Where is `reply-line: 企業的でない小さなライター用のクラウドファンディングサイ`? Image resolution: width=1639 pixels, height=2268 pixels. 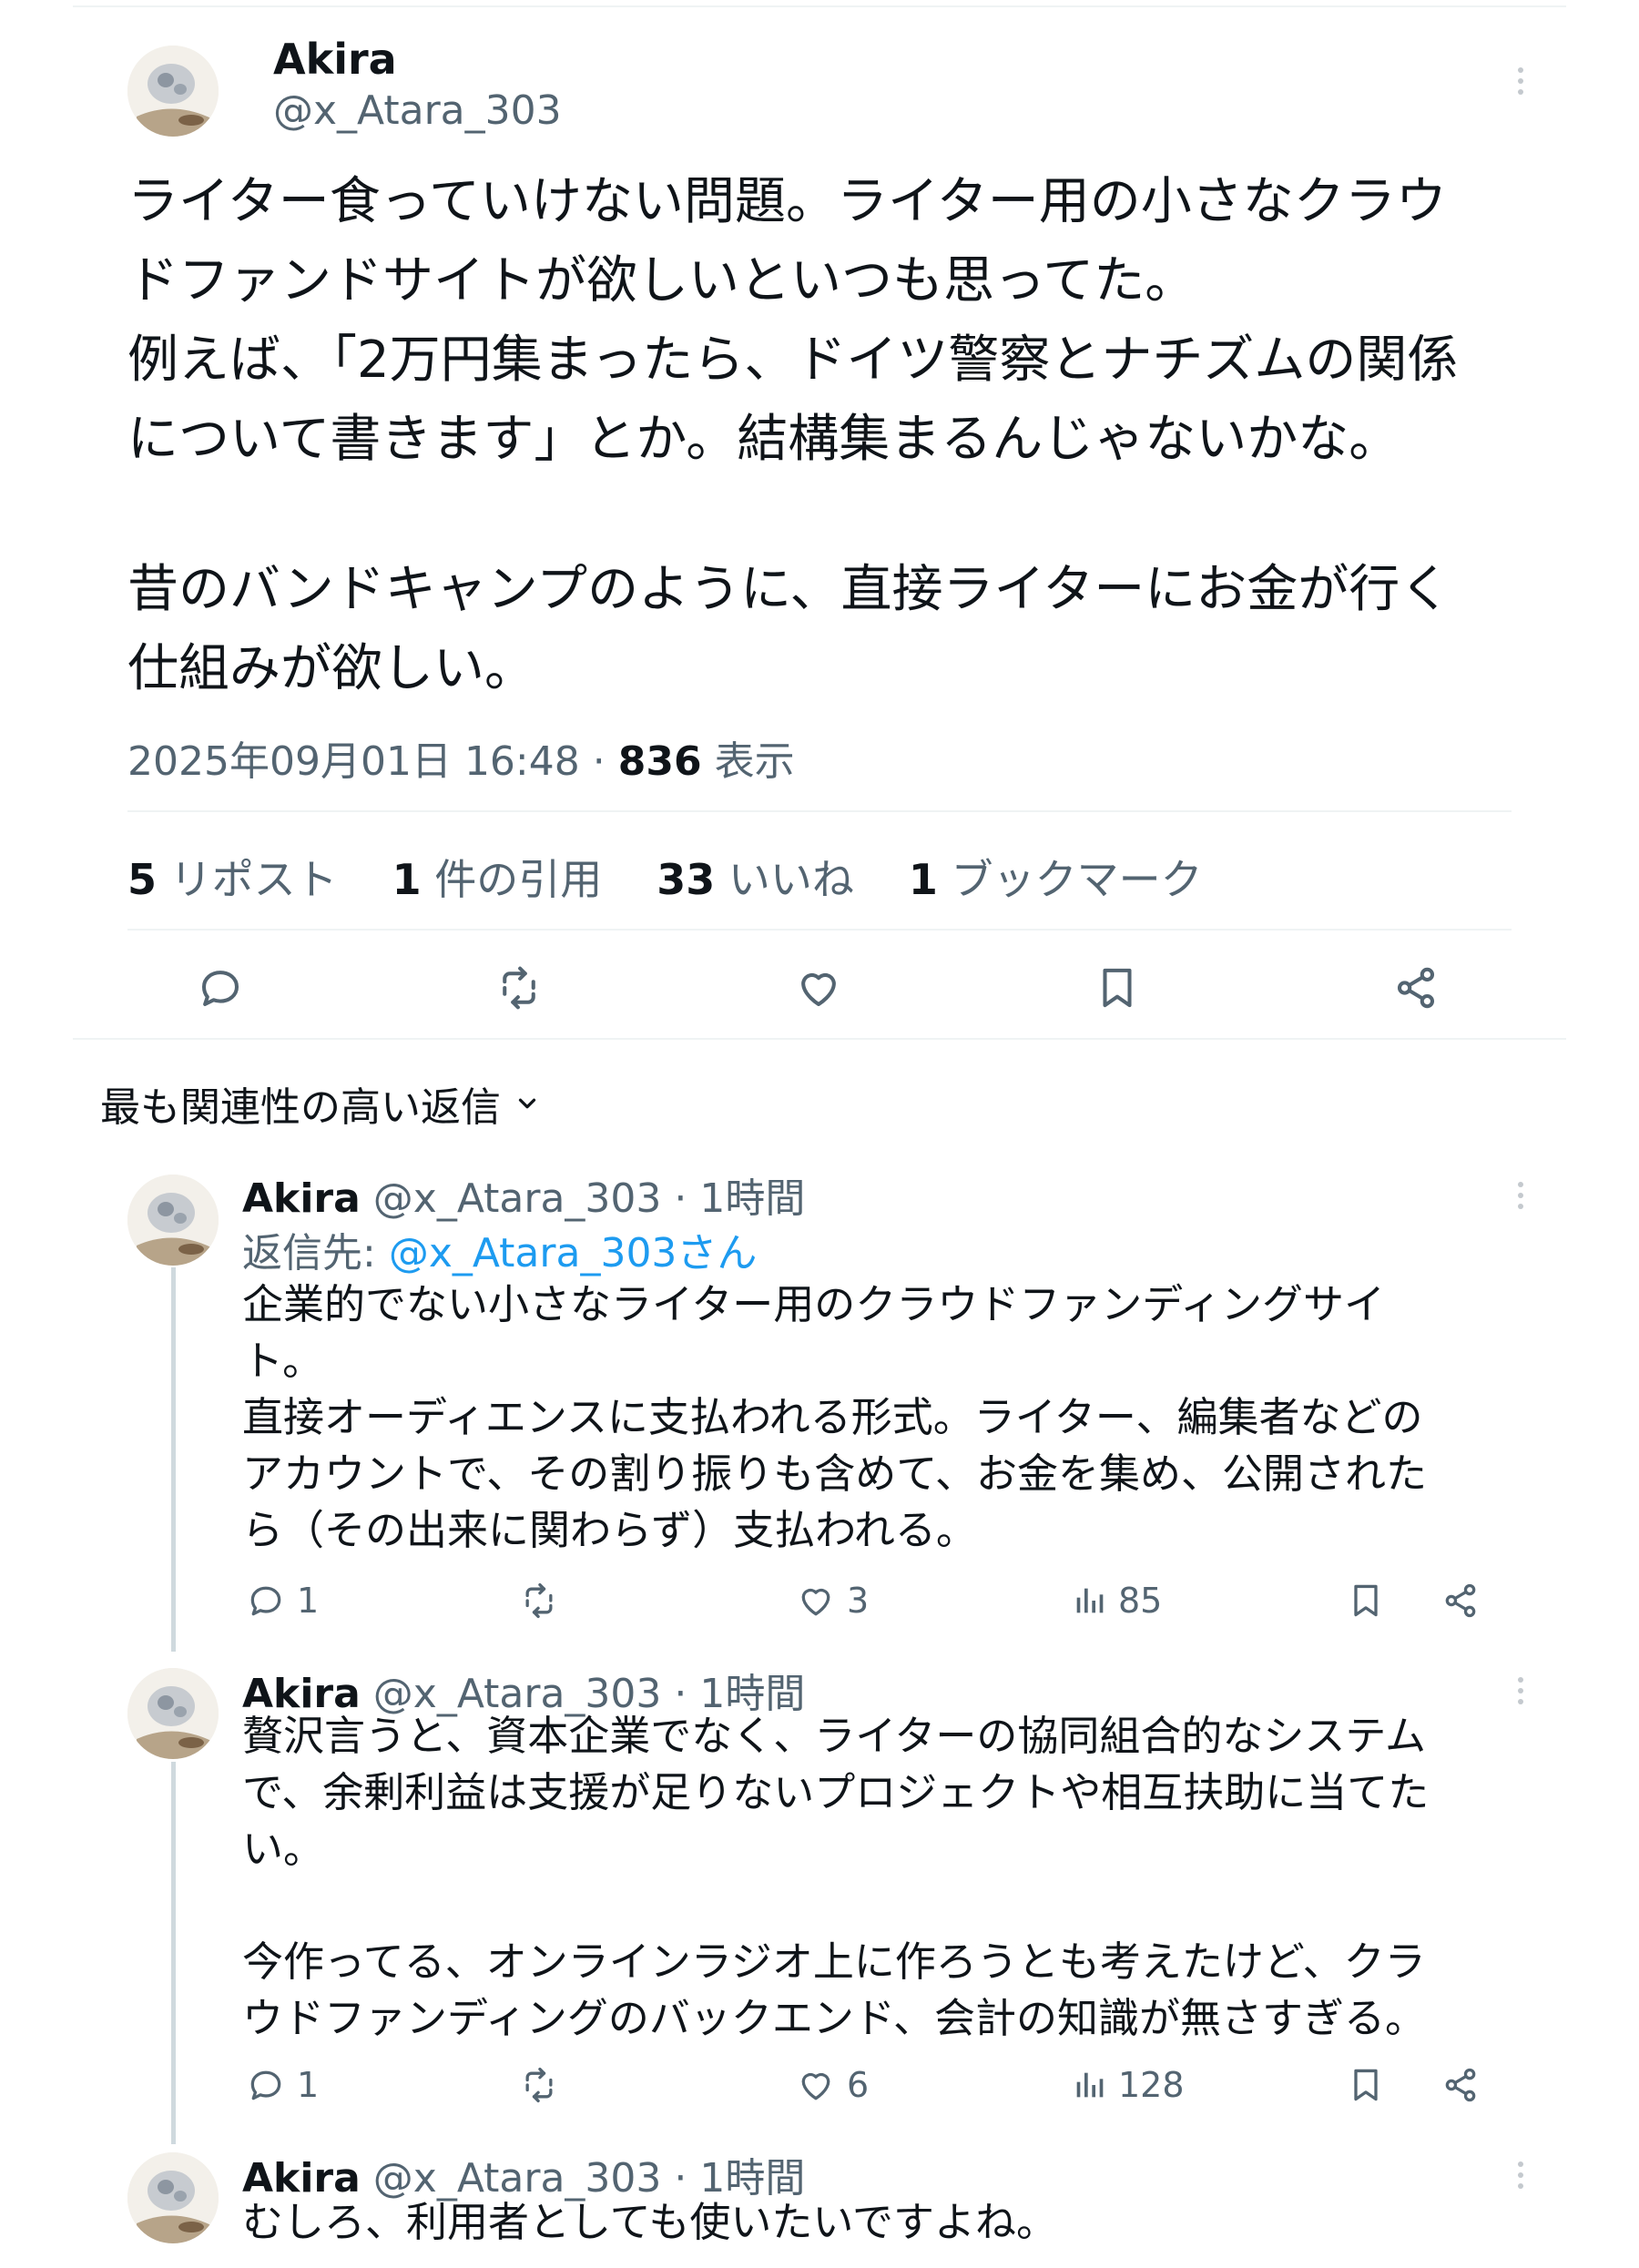
reply-line: 企業的でない小さなライター用のクラウドファンディングサイ is located at coordinates (814, 1304).